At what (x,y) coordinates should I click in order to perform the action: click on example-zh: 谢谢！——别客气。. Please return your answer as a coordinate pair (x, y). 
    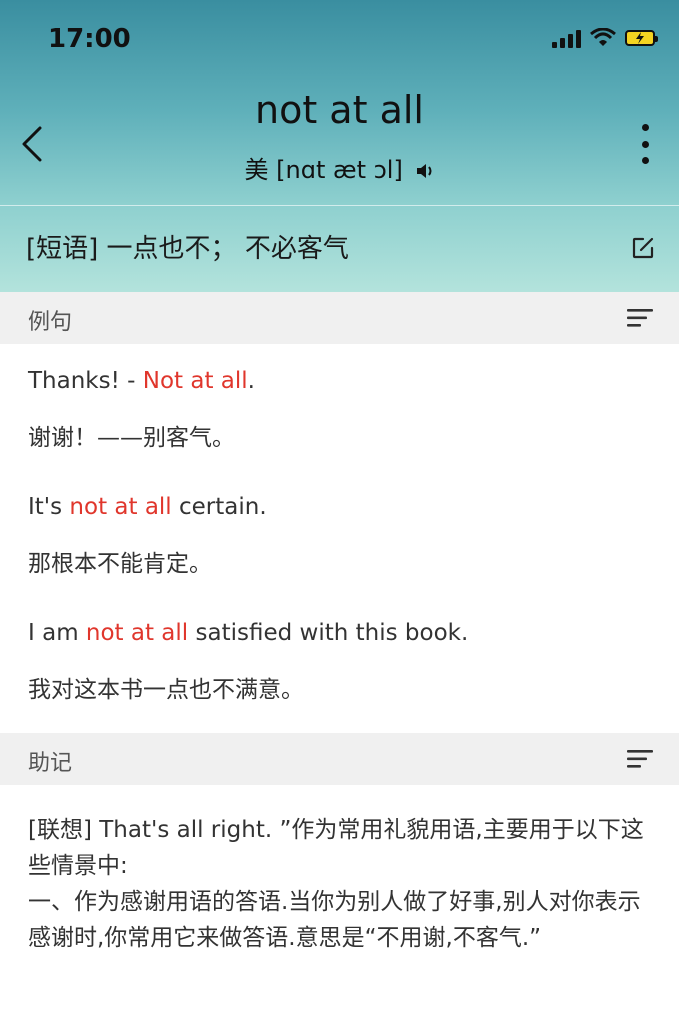
    Looking at the image, I should click on (131, 438).